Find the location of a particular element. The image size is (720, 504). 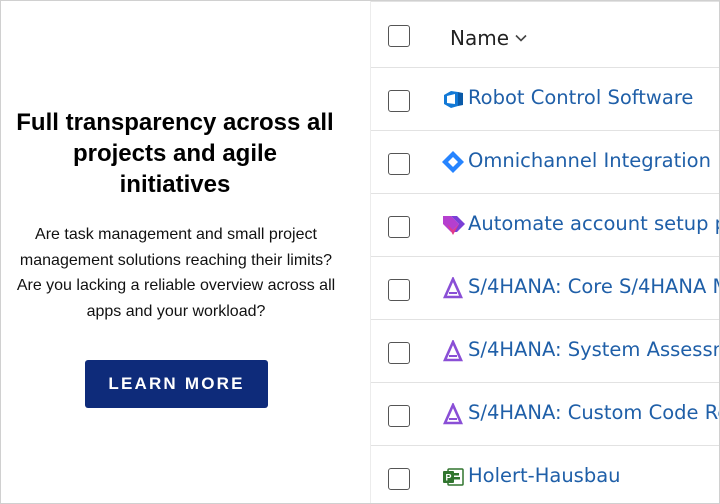

project-title-link: S/4HANA: Custom Code Re is located at coordinates (593, 412).